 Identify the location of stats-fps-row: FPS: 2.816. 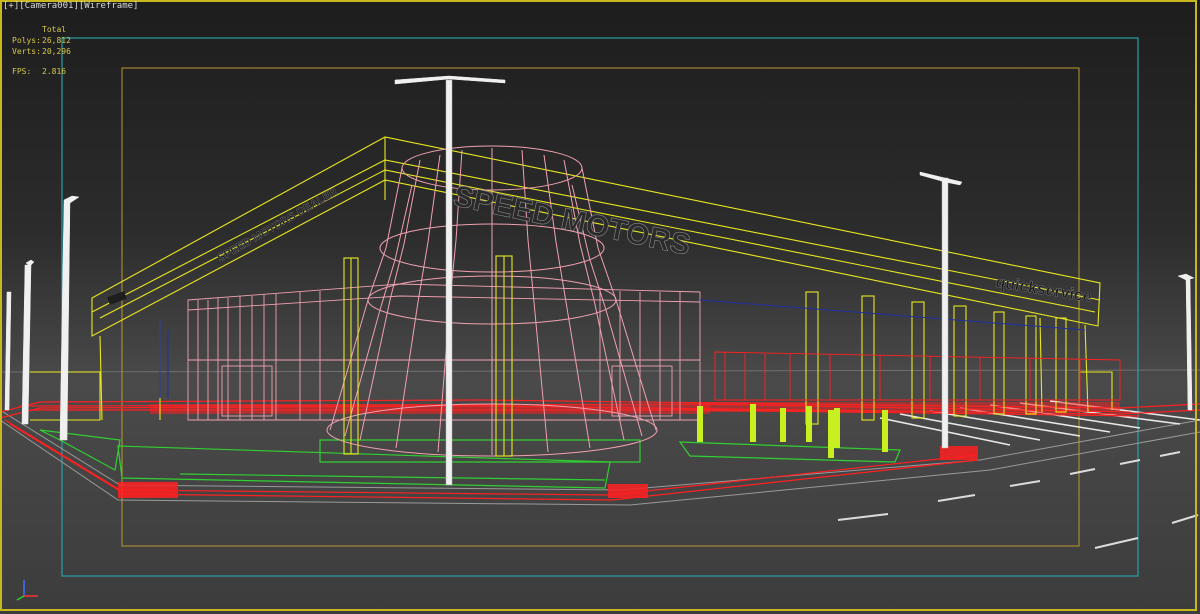
(41, 71).